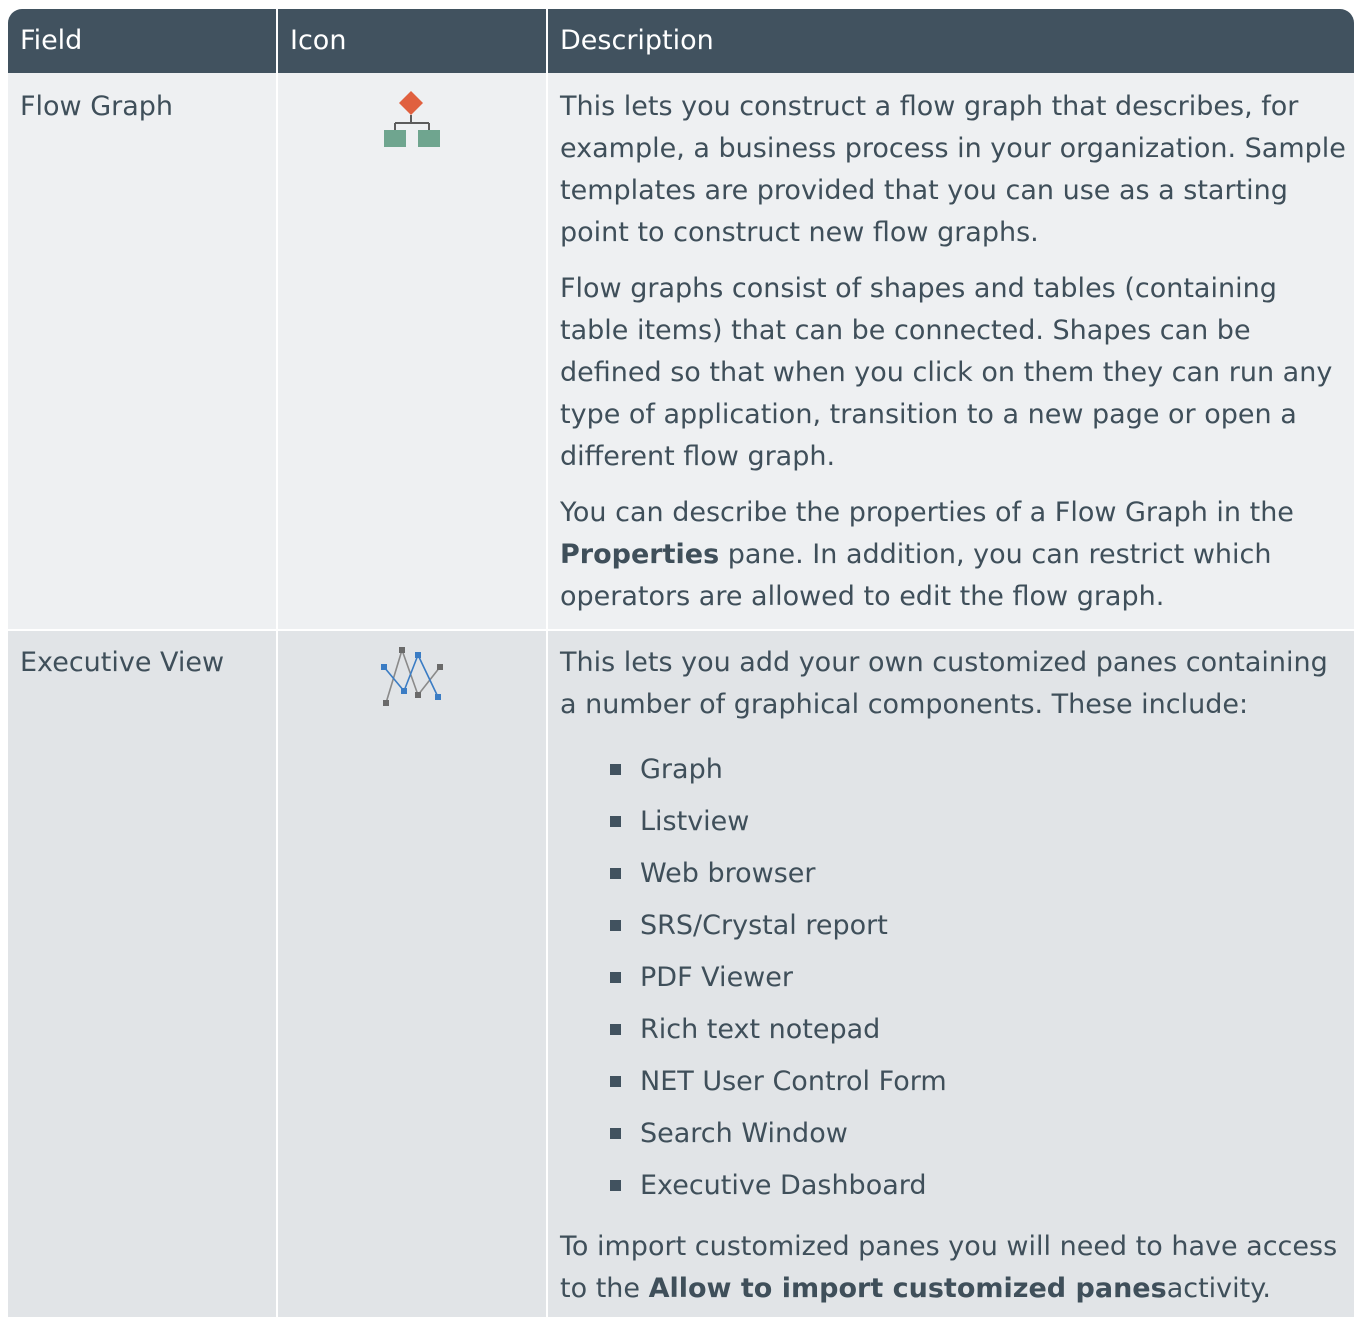  I want to click on list-item: Listview, so click(955, 822).